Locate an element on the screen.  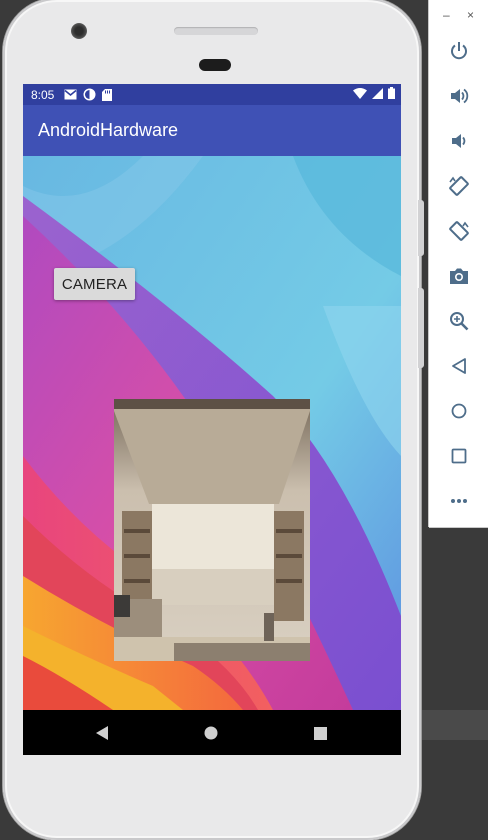
status-bar: 8:05 is located at coordinates (212, 94).